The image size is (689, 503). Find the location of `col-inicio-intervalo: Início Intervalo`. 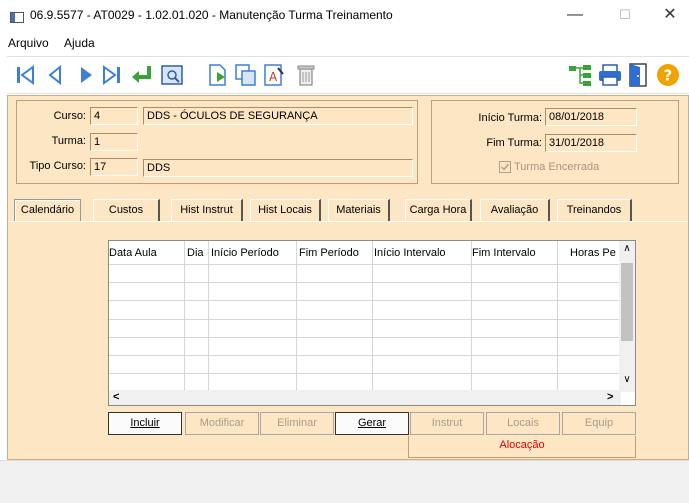

col-inicio-intervalo: Início Intervalo is located at coordinates (410, 253).